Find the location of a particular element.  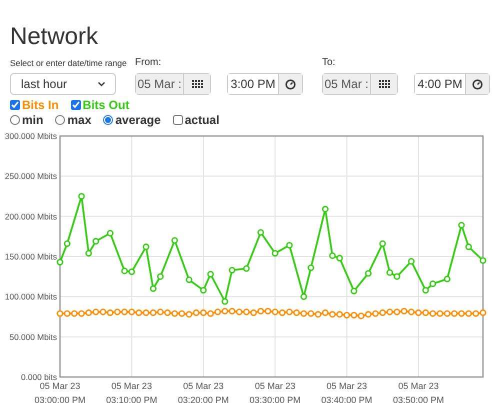

mode-label: max is located at coordinates (79, 120).